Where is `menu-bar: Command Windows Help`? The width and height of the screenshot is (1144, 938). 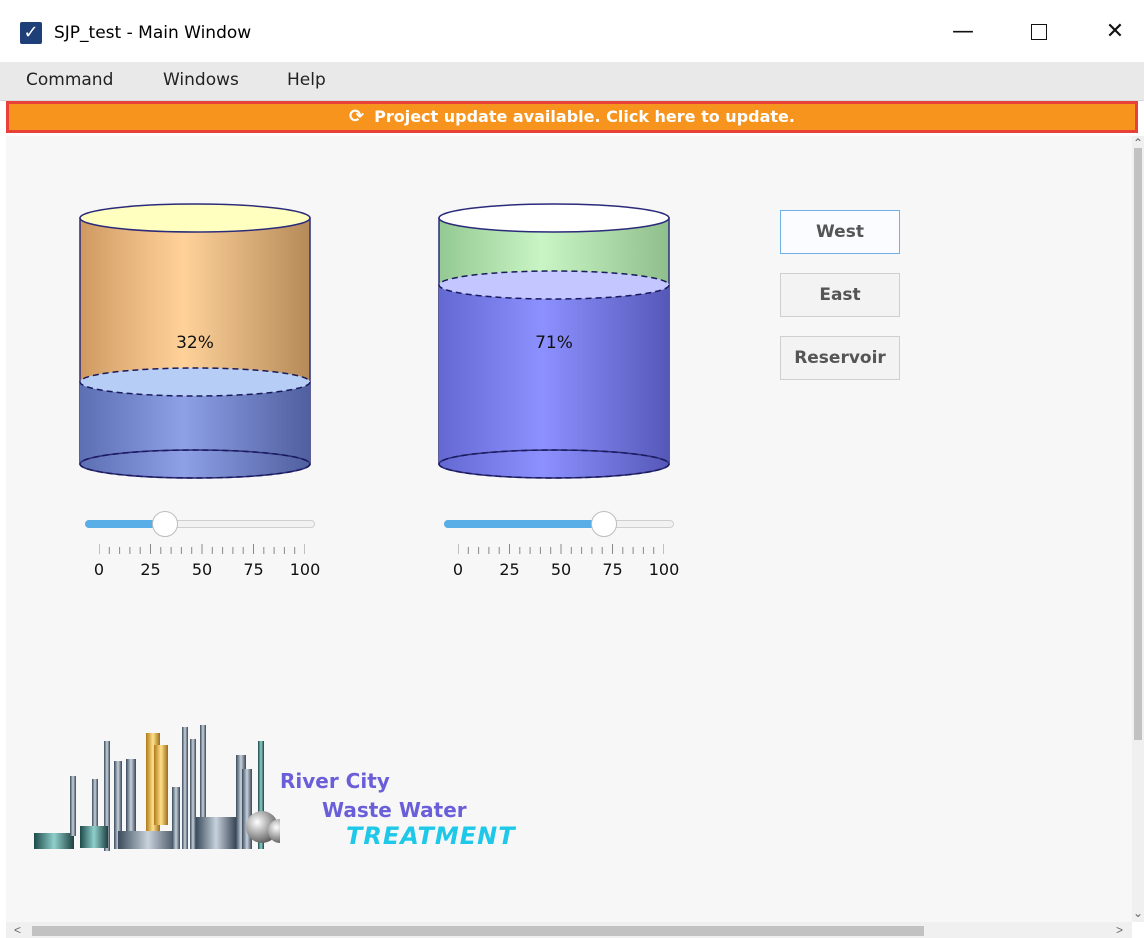
menu-bar: Command Windows Help is located at coordinates (572, 81).